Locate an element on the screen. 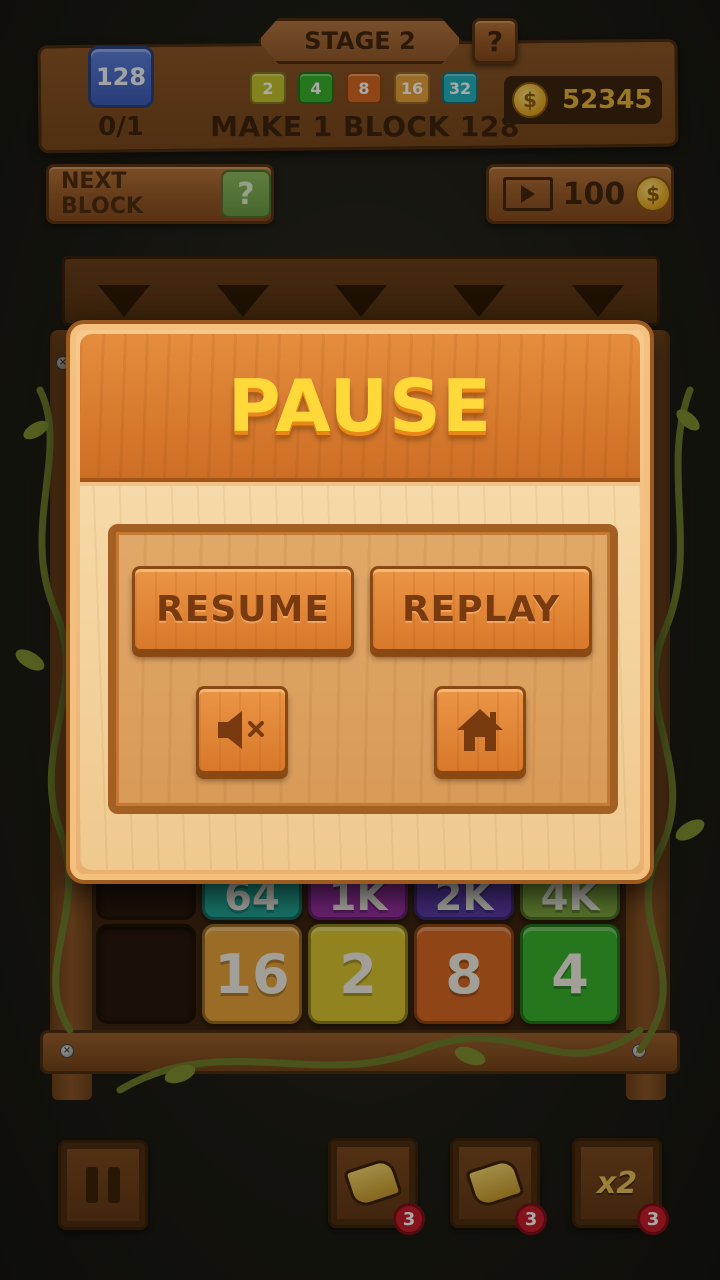 The image size is (720, 1280). resume-button: RESUME is located at coordinates (243, 609).